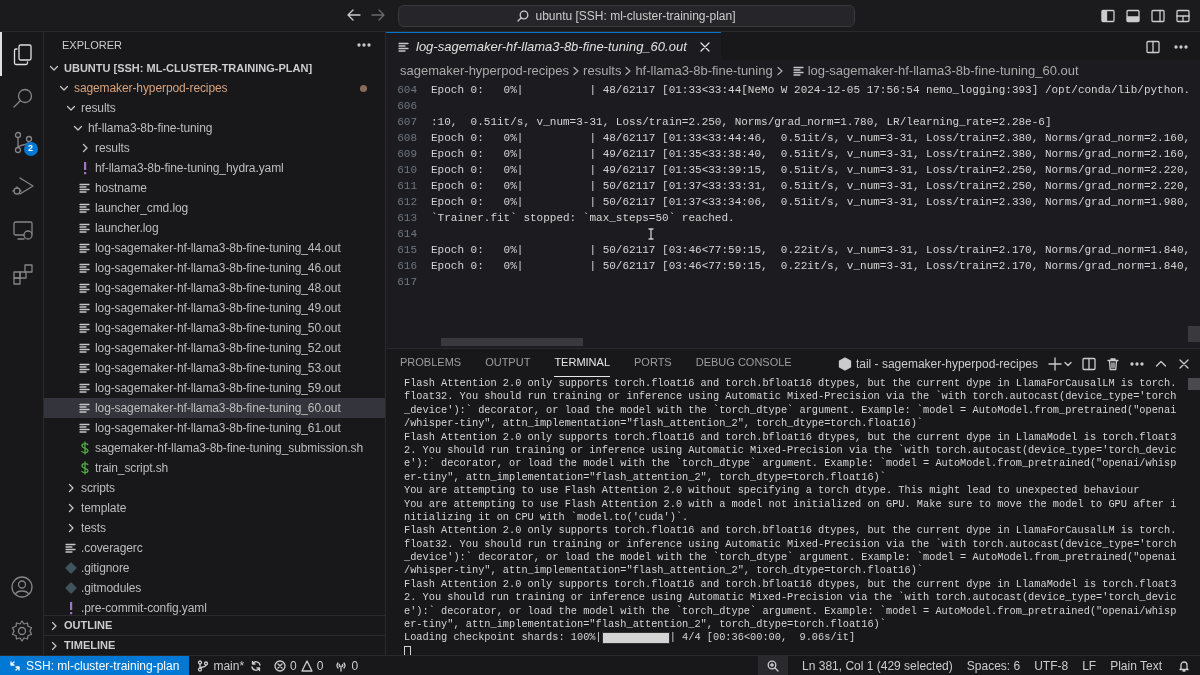 Image resolution: width=1200 pixels, height=675 pixels. What do you see at coordinates (1051, 665) in the screenshot?
I see `encoding-indicator: UTF-8` at bounding box center [1051, 665].